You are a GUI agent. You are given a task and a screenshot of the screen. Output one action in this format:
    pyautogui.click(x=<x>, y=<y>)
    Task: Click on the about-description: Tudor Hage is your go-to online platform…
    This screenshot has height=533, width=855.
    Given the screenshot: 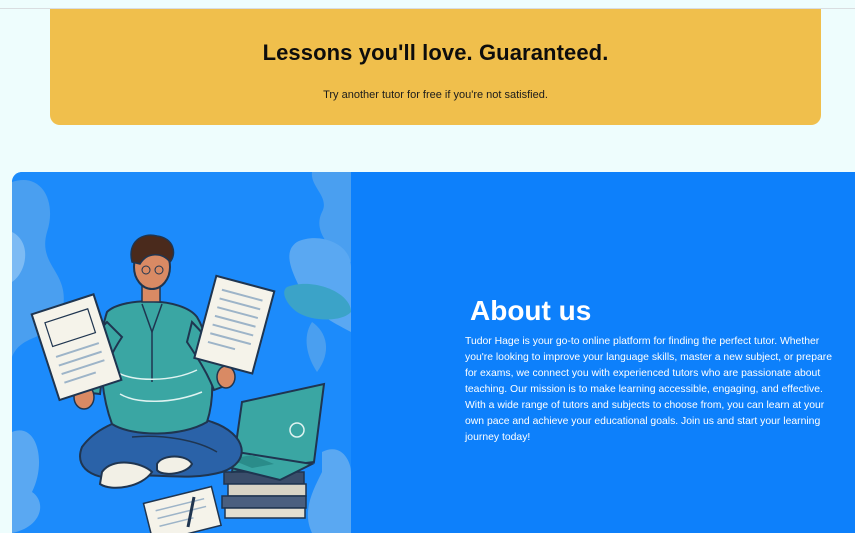 What is the action you would take?
    pyautogui.click(x=648, y=389)
    